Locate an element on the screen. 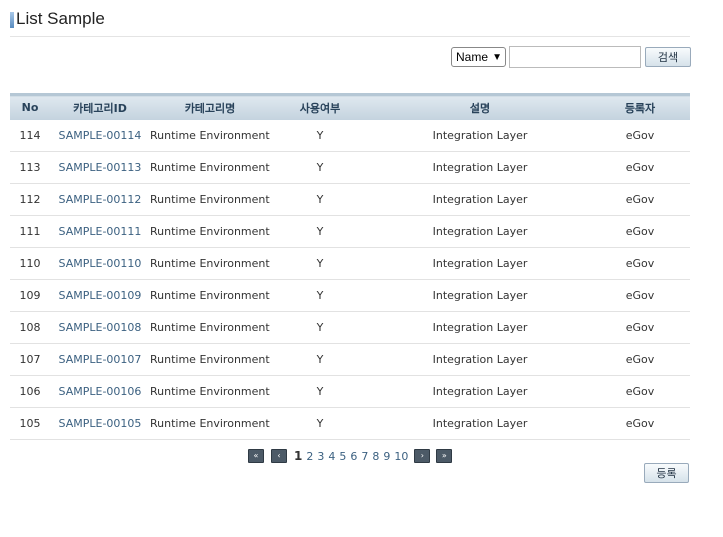 This screenshot has height=537, width=723. page-link: 6 is located at coordinates (353, 456).